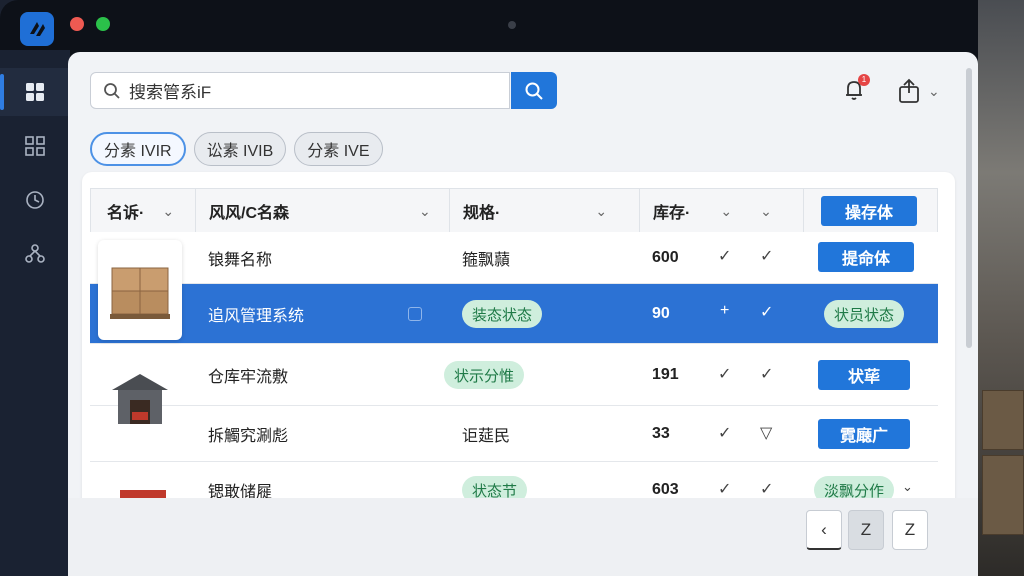 The image size is (1024, 576). What do you see at coordinates (864, 80) in the screenshot?
I see `notification-badge: 1` at bounding box center [864, 80].